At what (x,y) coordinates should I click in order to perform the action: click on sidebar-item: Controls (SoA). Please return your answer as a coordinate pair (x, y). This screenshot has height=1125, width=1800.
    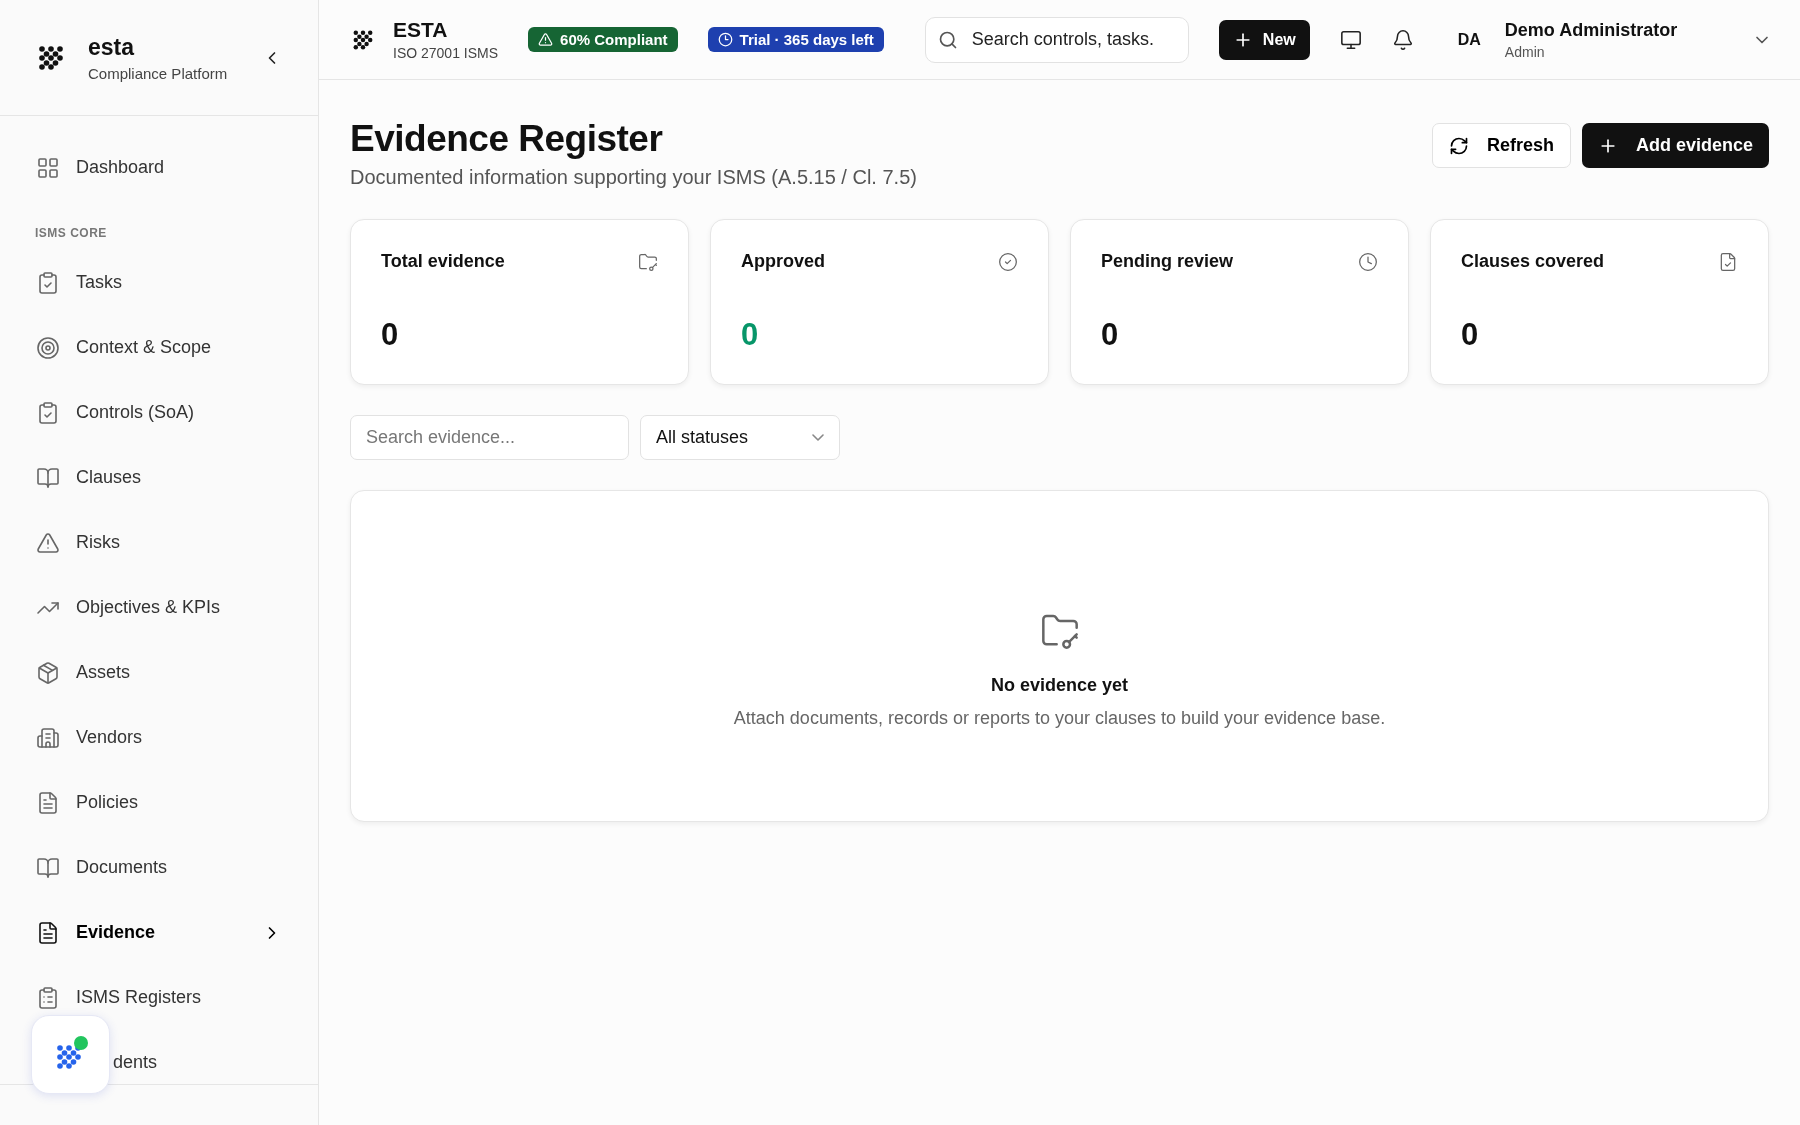
    Looking at the image, I should click on (159, 412).